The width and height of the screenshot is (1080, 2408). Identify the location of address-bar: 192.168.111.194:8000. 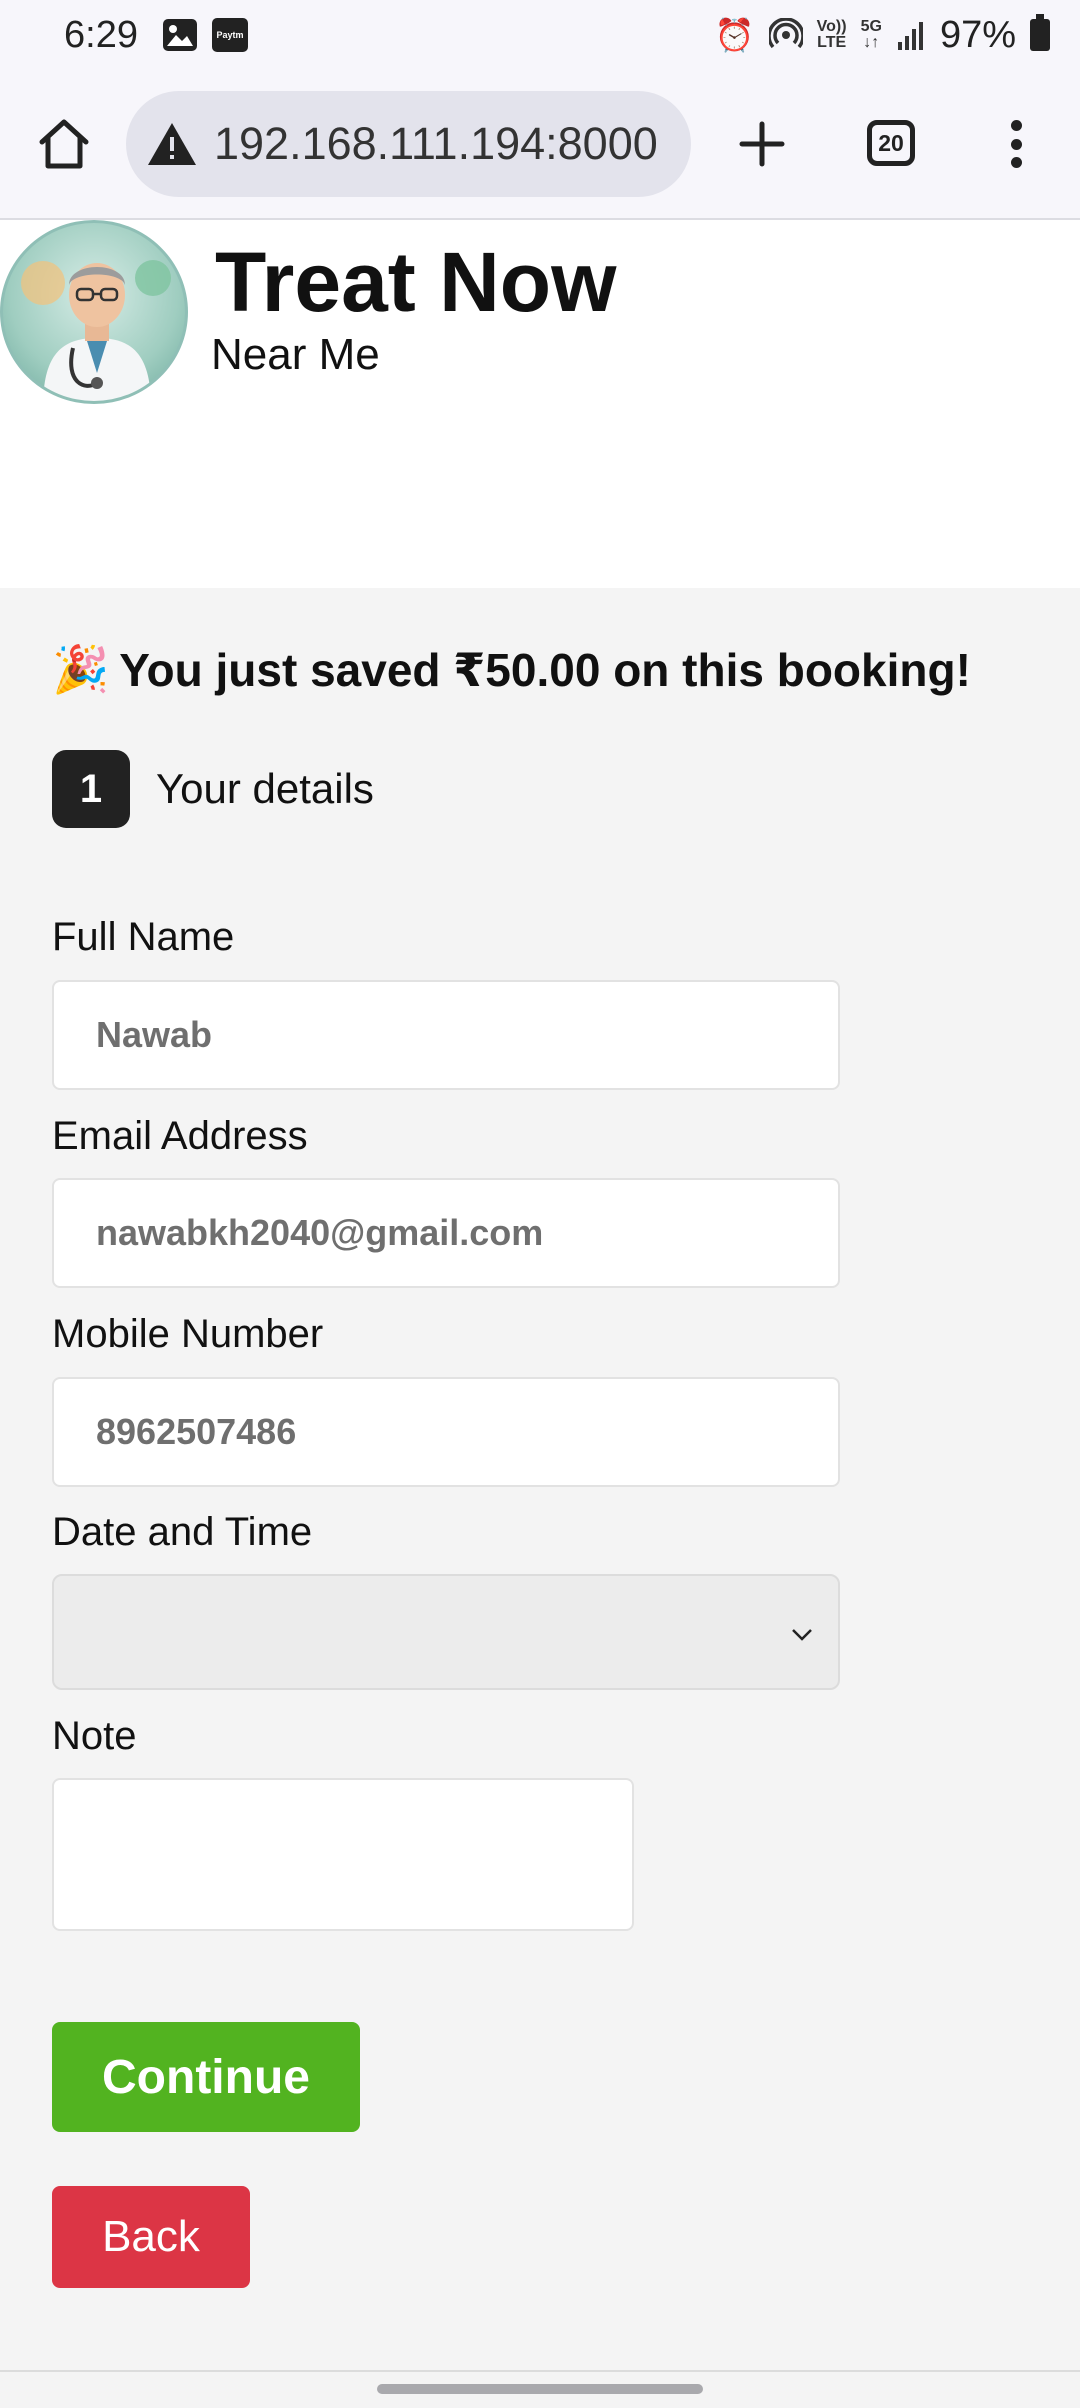
(408, 144).